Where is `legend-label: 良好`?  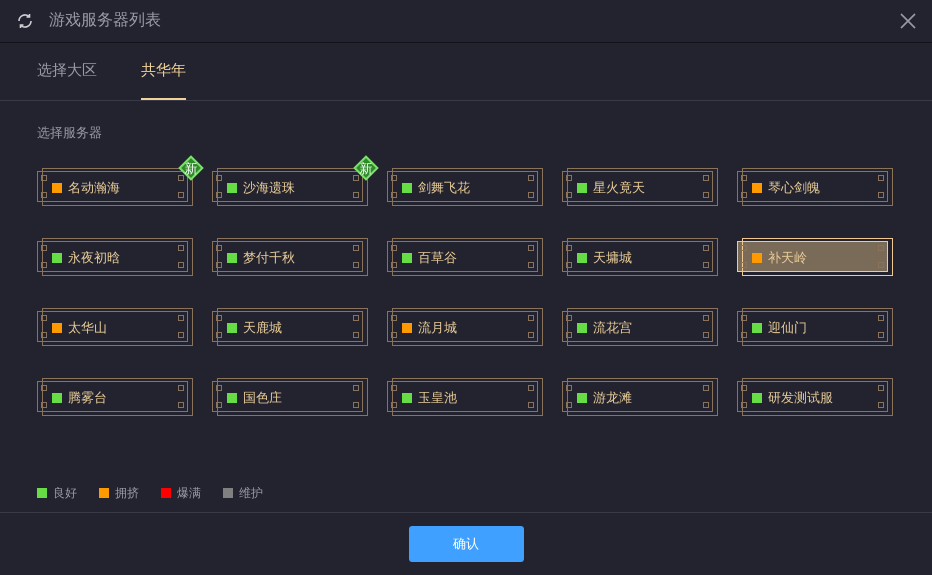
legend-label: 良好 is located at coordinates (65, 493).